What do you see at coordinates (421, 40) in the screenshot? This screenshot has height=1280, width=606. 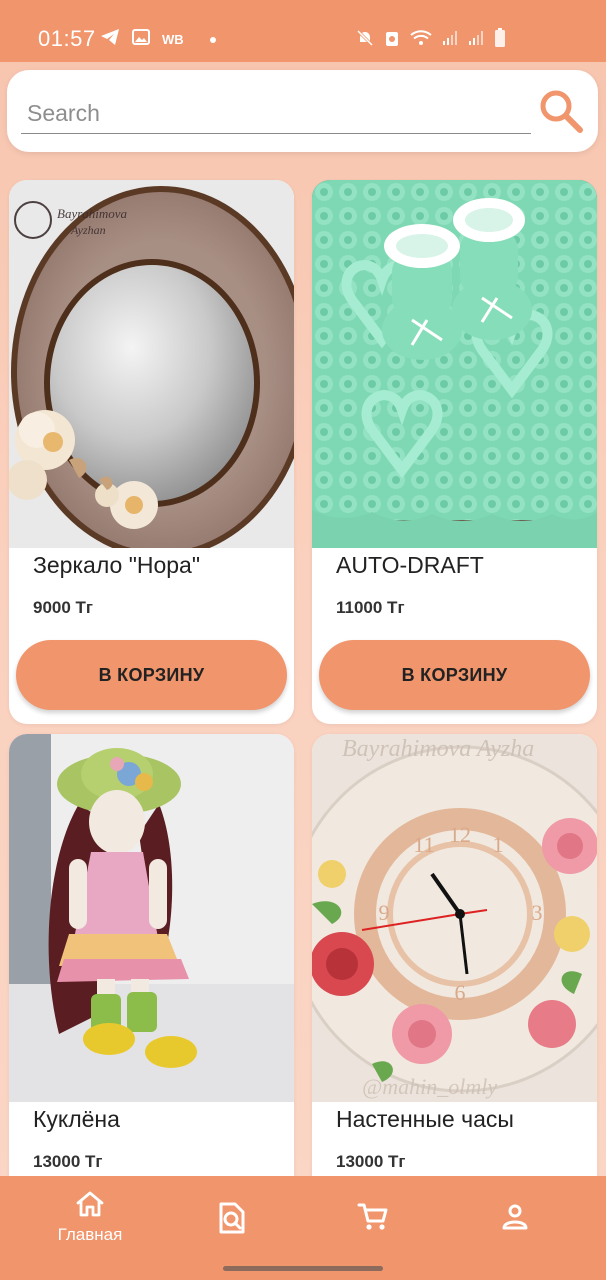 I see `wifi-icon` at bounding box center [421, 40].